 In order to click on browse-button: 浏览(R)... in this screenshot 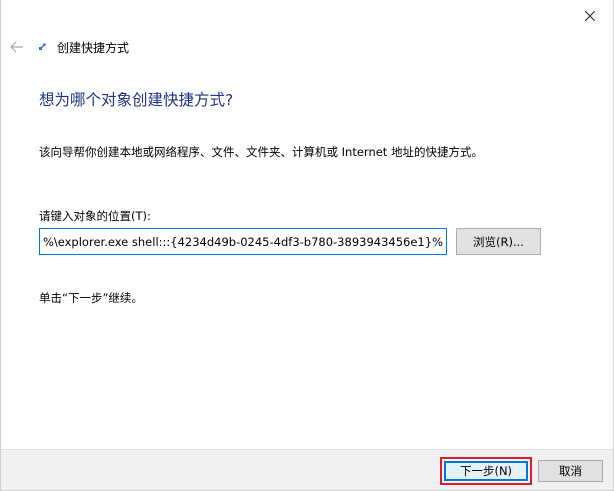, I will do `click(498, 241)`.